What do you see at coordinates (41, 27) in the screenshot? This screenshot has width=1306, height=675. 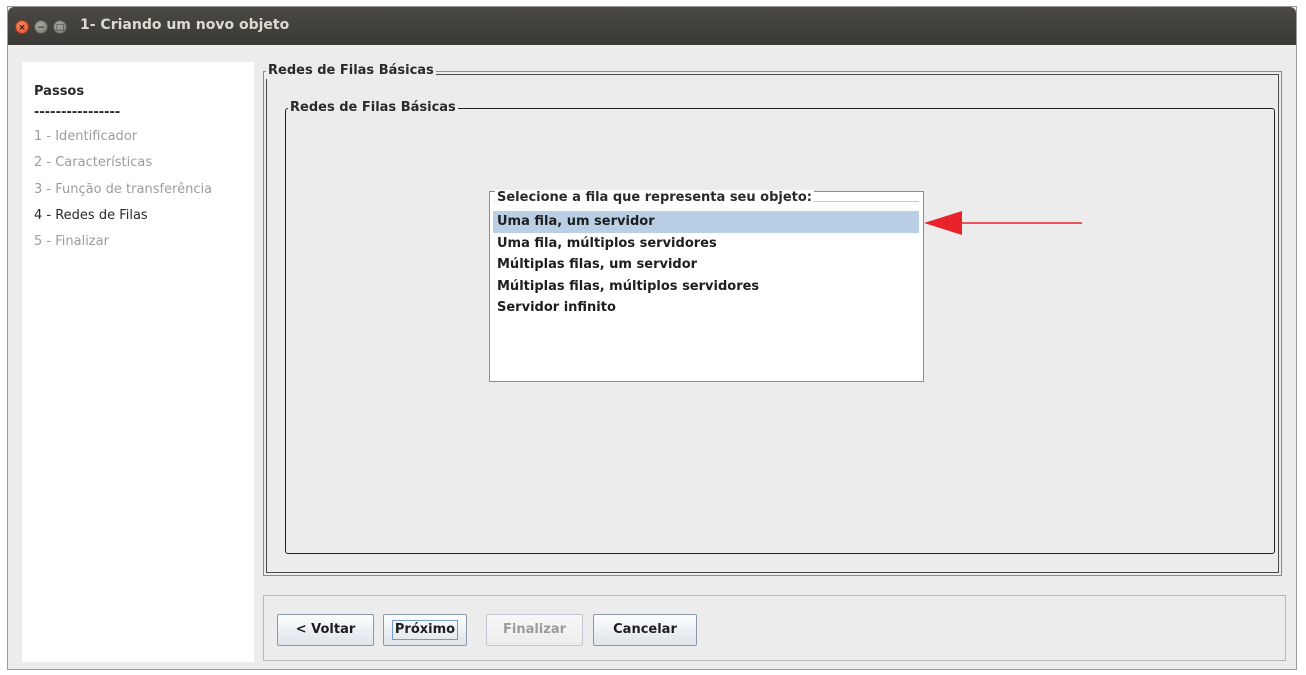 I see `minimize-window-button: −` at bounding box center [41, 27].